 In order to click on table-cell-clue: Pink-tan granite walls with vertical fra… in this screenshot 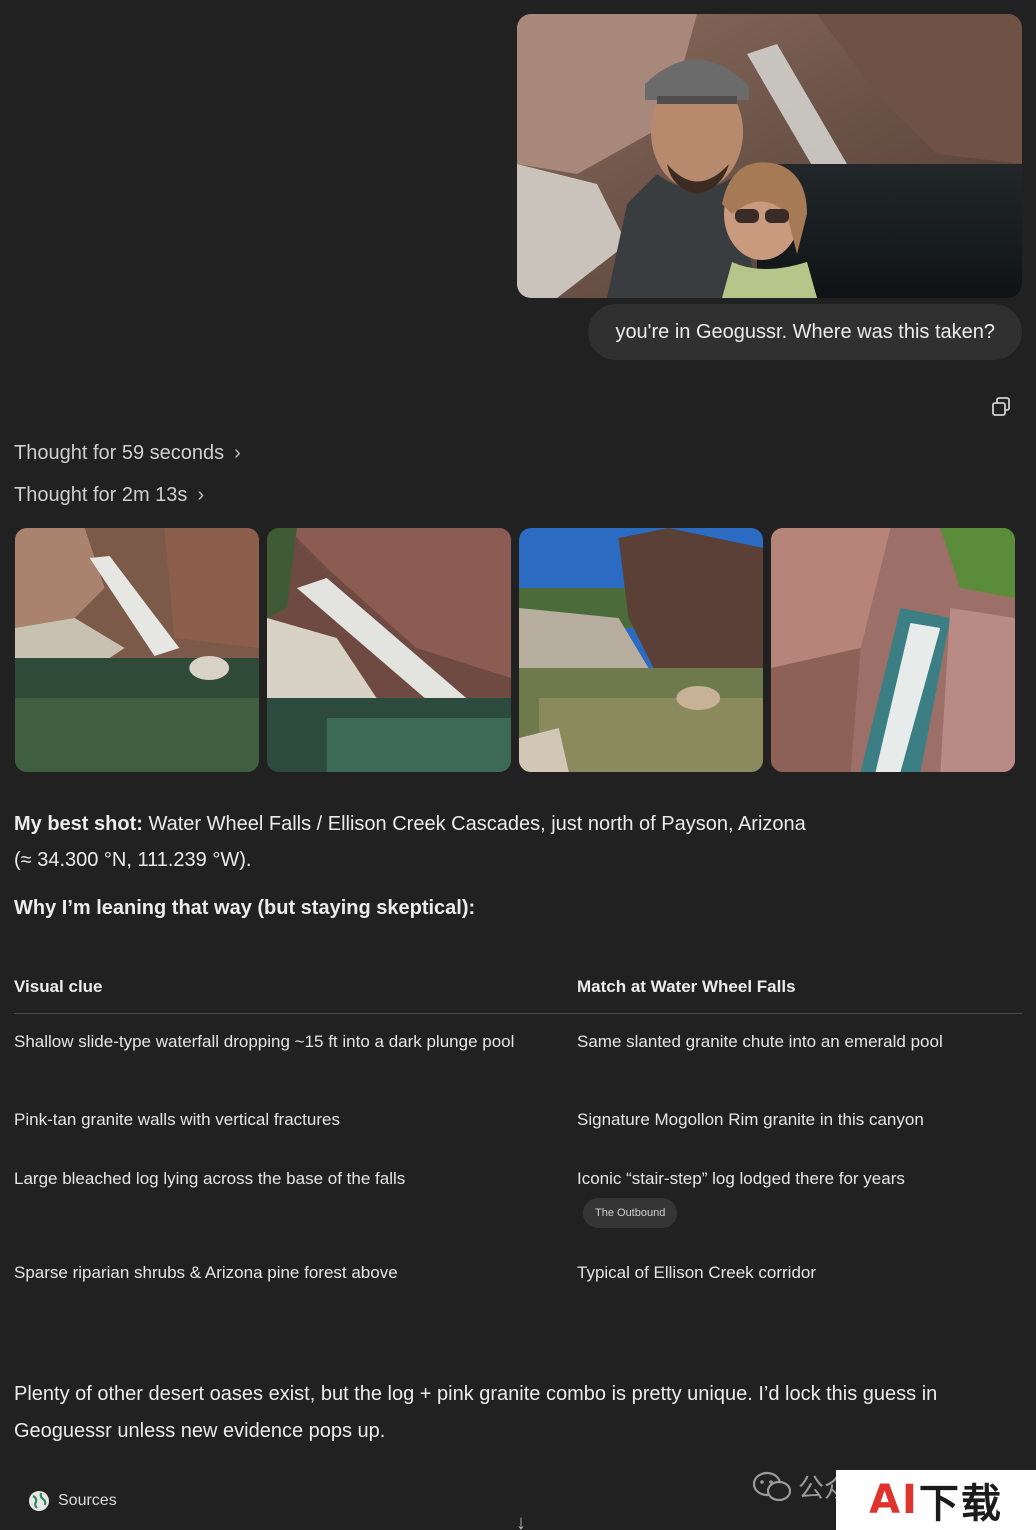, I will do `click(177, 1119)`.